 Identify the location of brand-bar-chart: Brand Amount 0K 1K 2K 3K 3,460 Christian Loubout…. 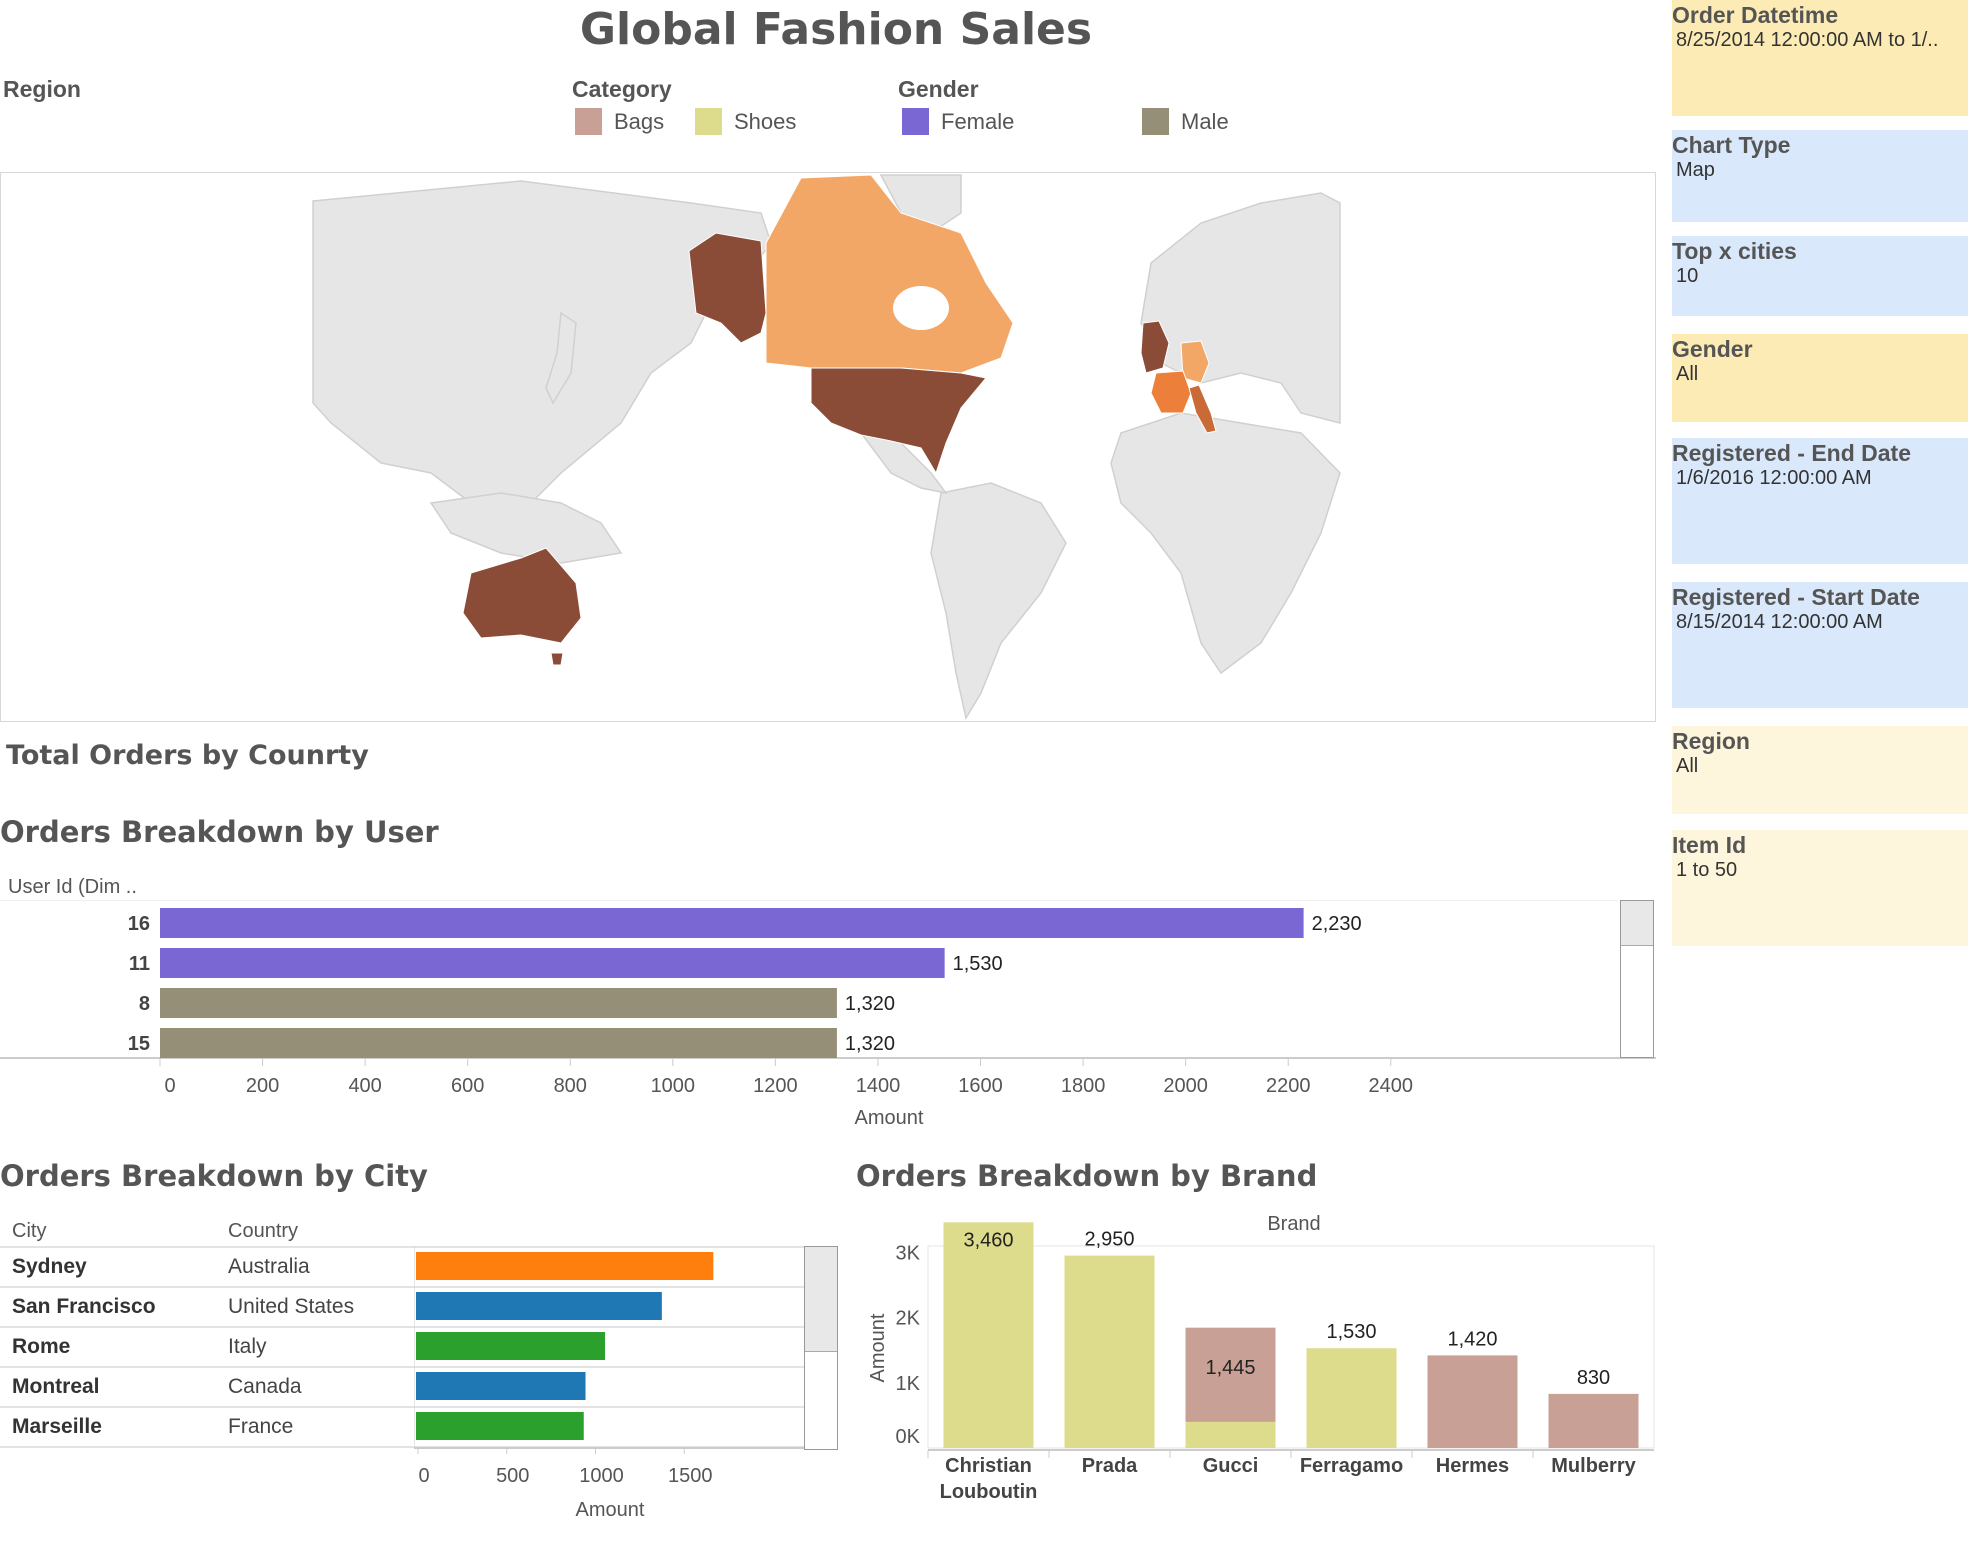
(1256, 1355).